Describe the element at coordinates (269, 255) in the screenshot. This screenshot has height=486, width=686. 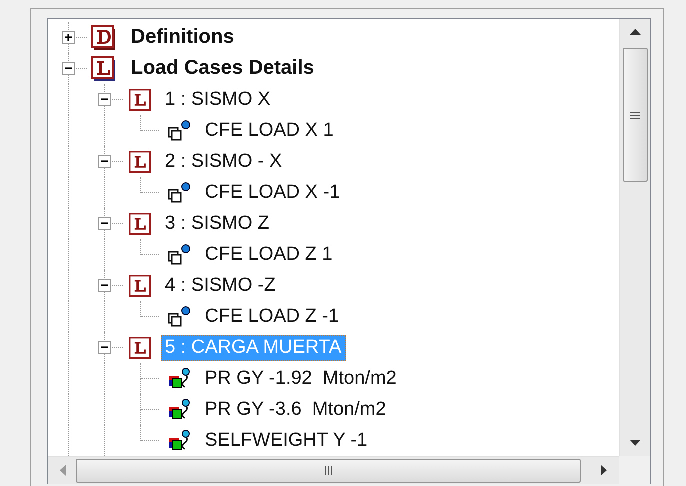
I see `tree-item: CFE LOAD Z 1` at that location.